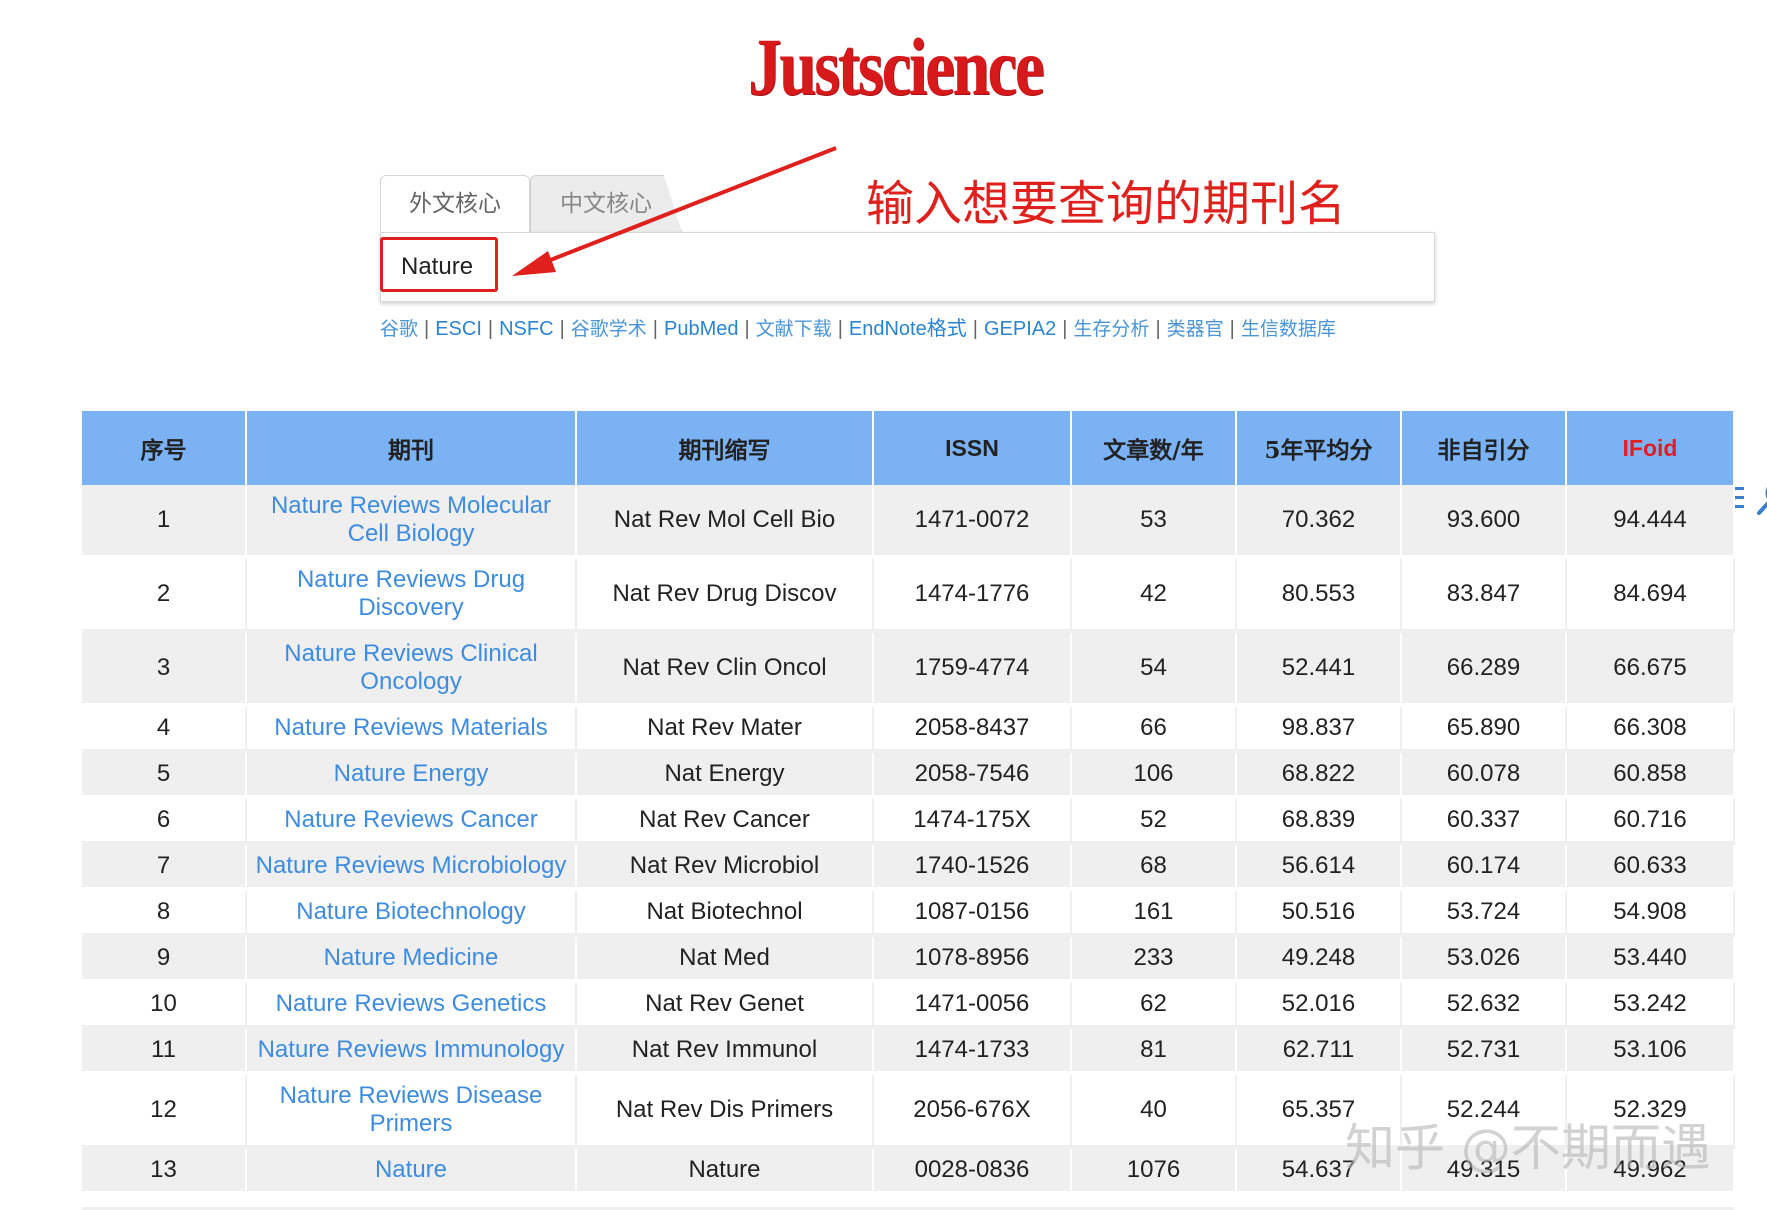 Image resolution: width=1767 pixels, height=1210 pixels. Describe the element at coordinates (1319, 867) in the screenshot. I see `cell-5yr-average: 56.614` at that location.